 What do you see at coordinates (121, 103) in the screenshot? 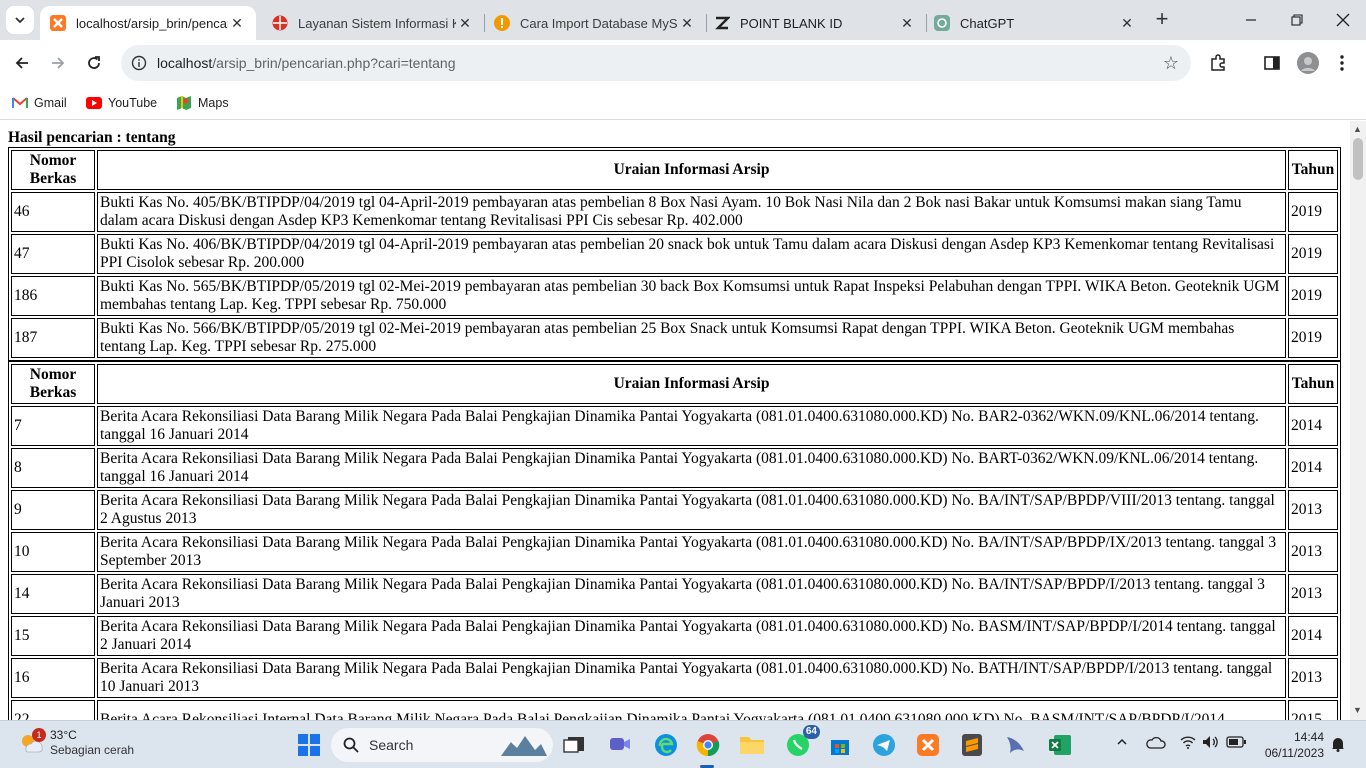
I see `bookmark-youtube: YouTube` at bounding box center [121, 103].